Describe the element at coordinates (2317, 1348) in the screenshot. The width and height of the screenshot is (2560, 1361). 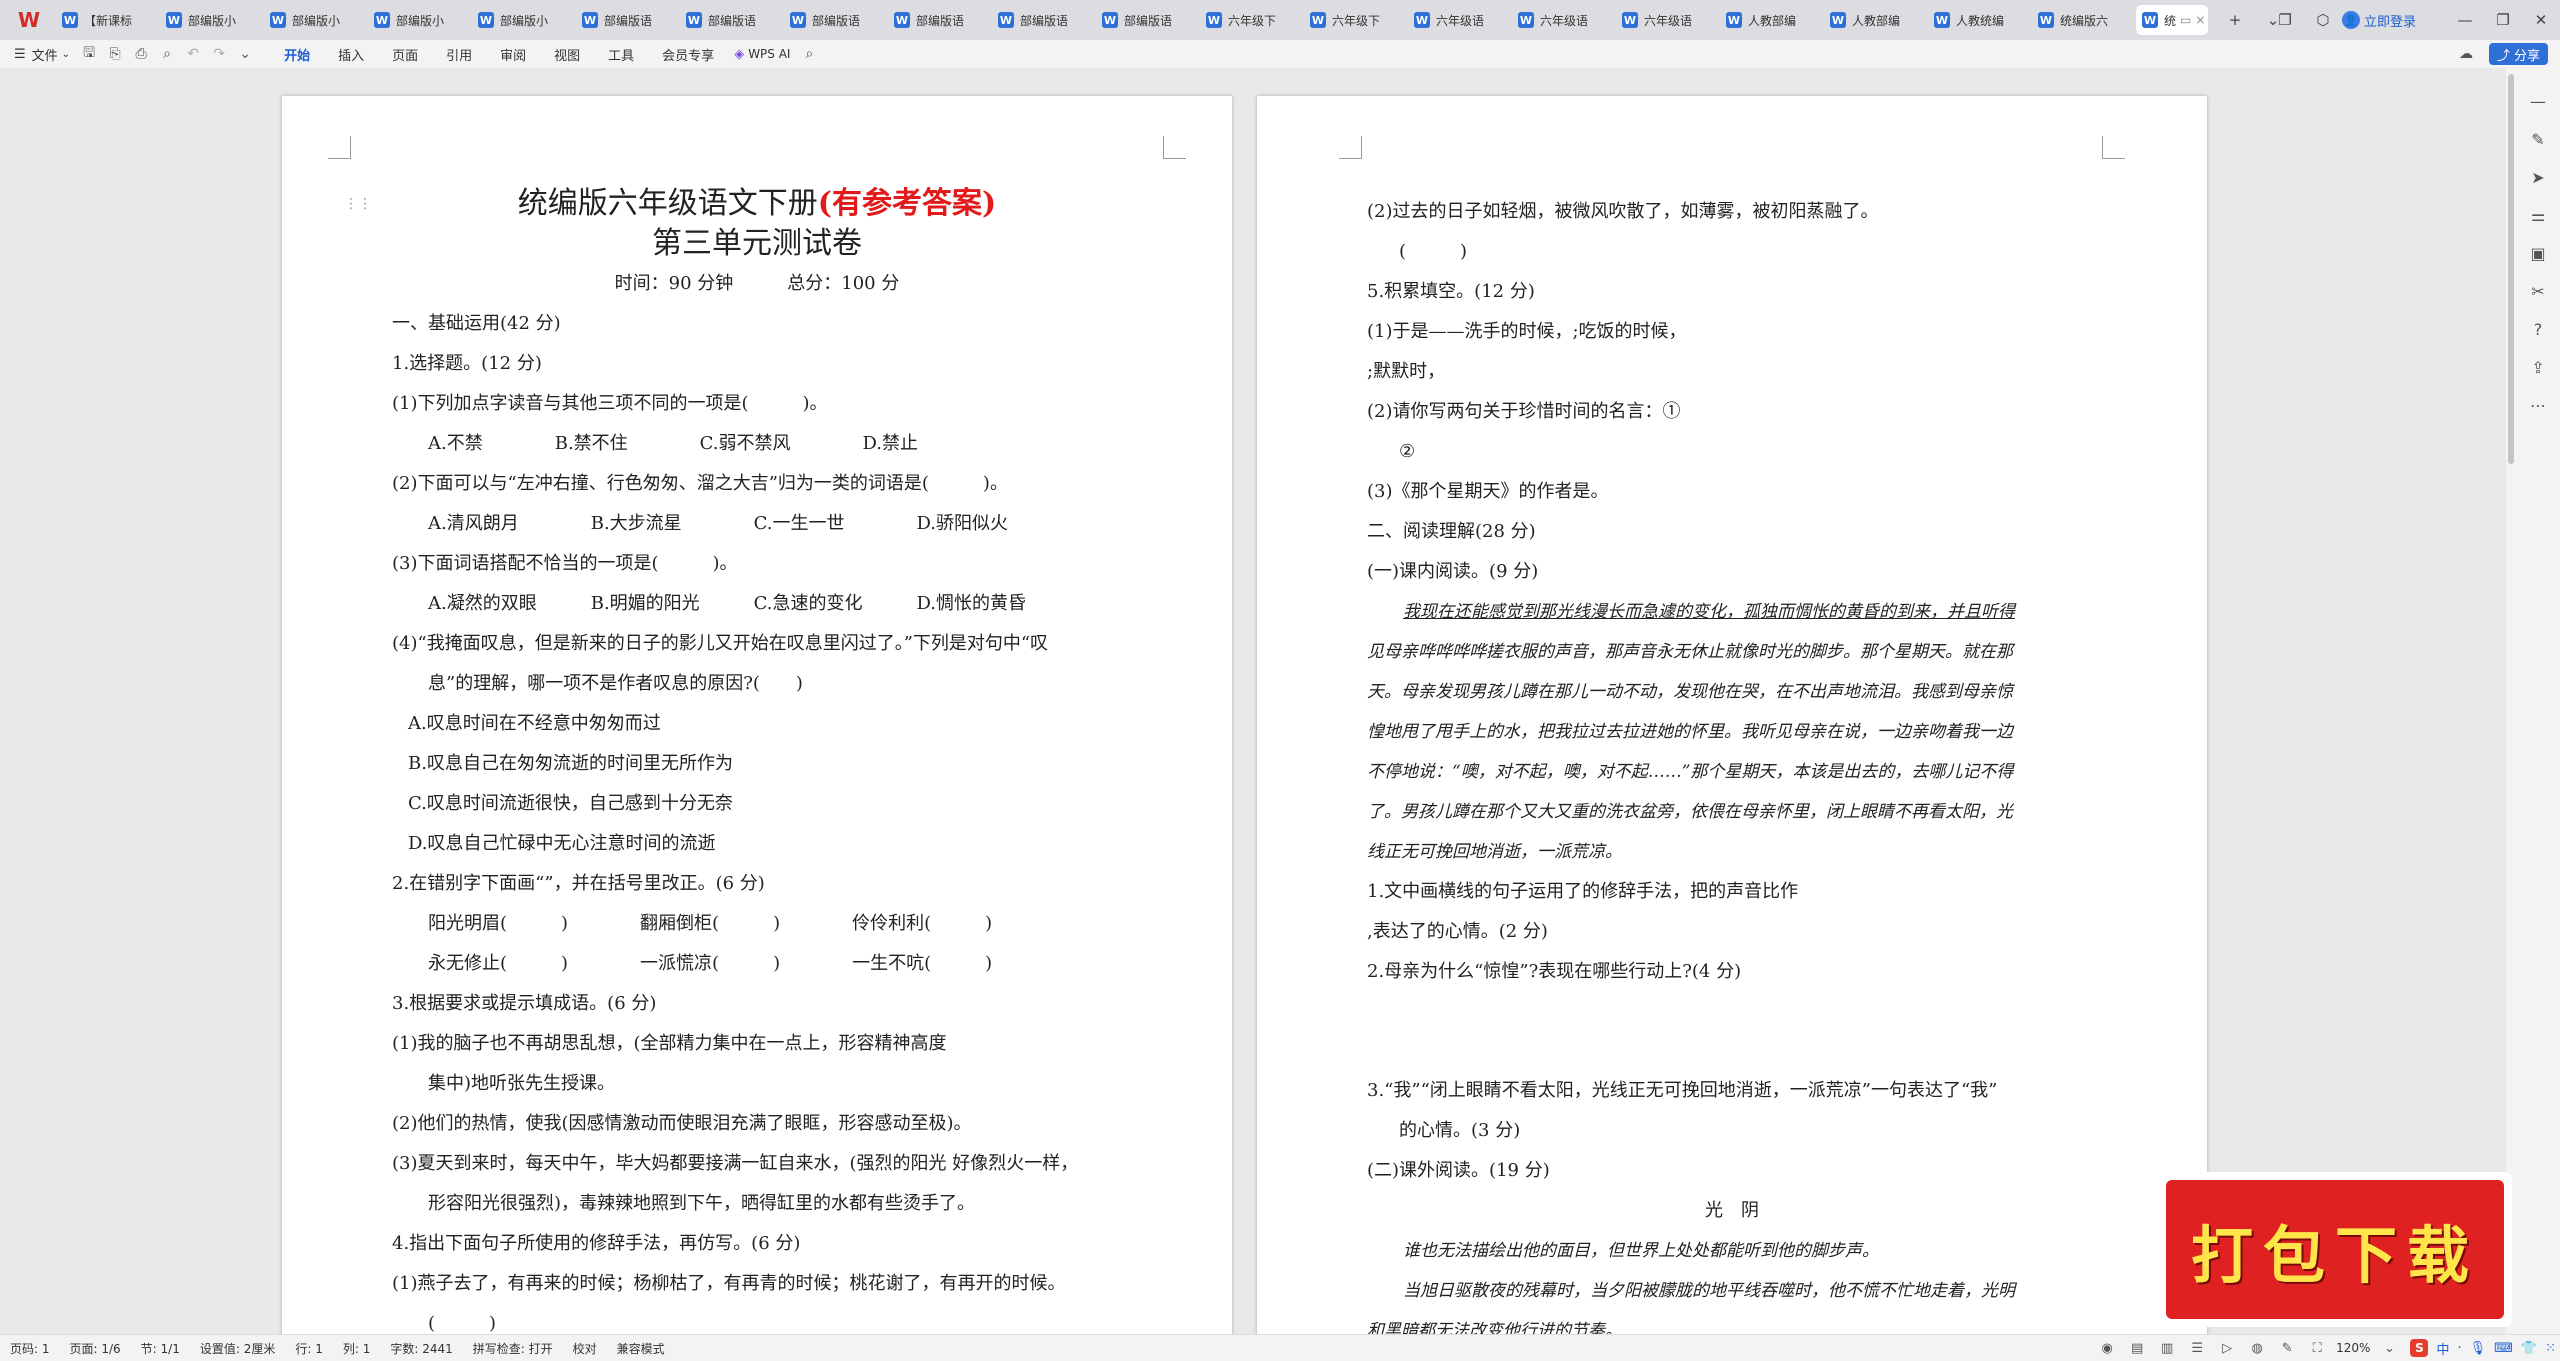
I see `fit-page-icon: ⛶` at that location.